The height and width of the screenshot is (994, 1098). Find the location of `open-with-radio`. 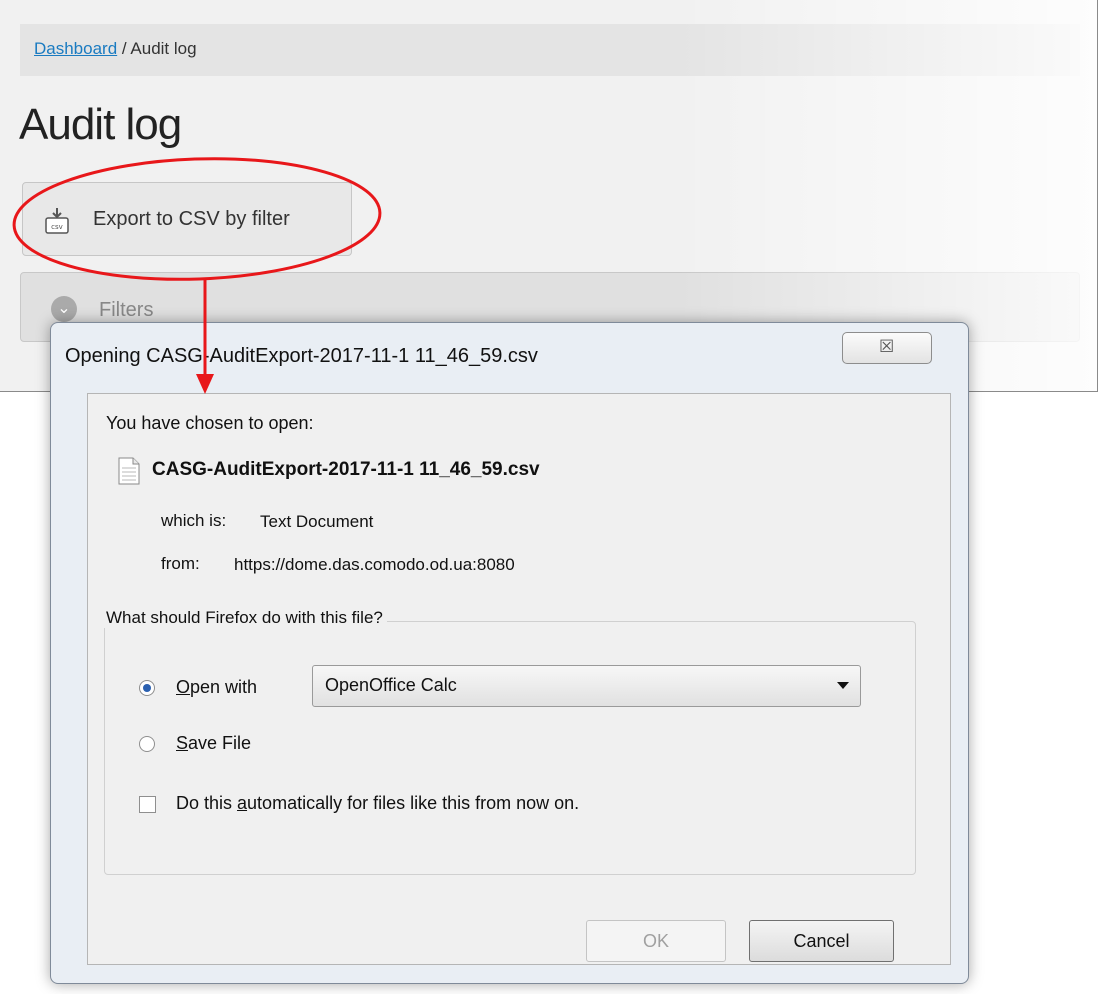

open-with-radio is located at coordinates (147, 688).